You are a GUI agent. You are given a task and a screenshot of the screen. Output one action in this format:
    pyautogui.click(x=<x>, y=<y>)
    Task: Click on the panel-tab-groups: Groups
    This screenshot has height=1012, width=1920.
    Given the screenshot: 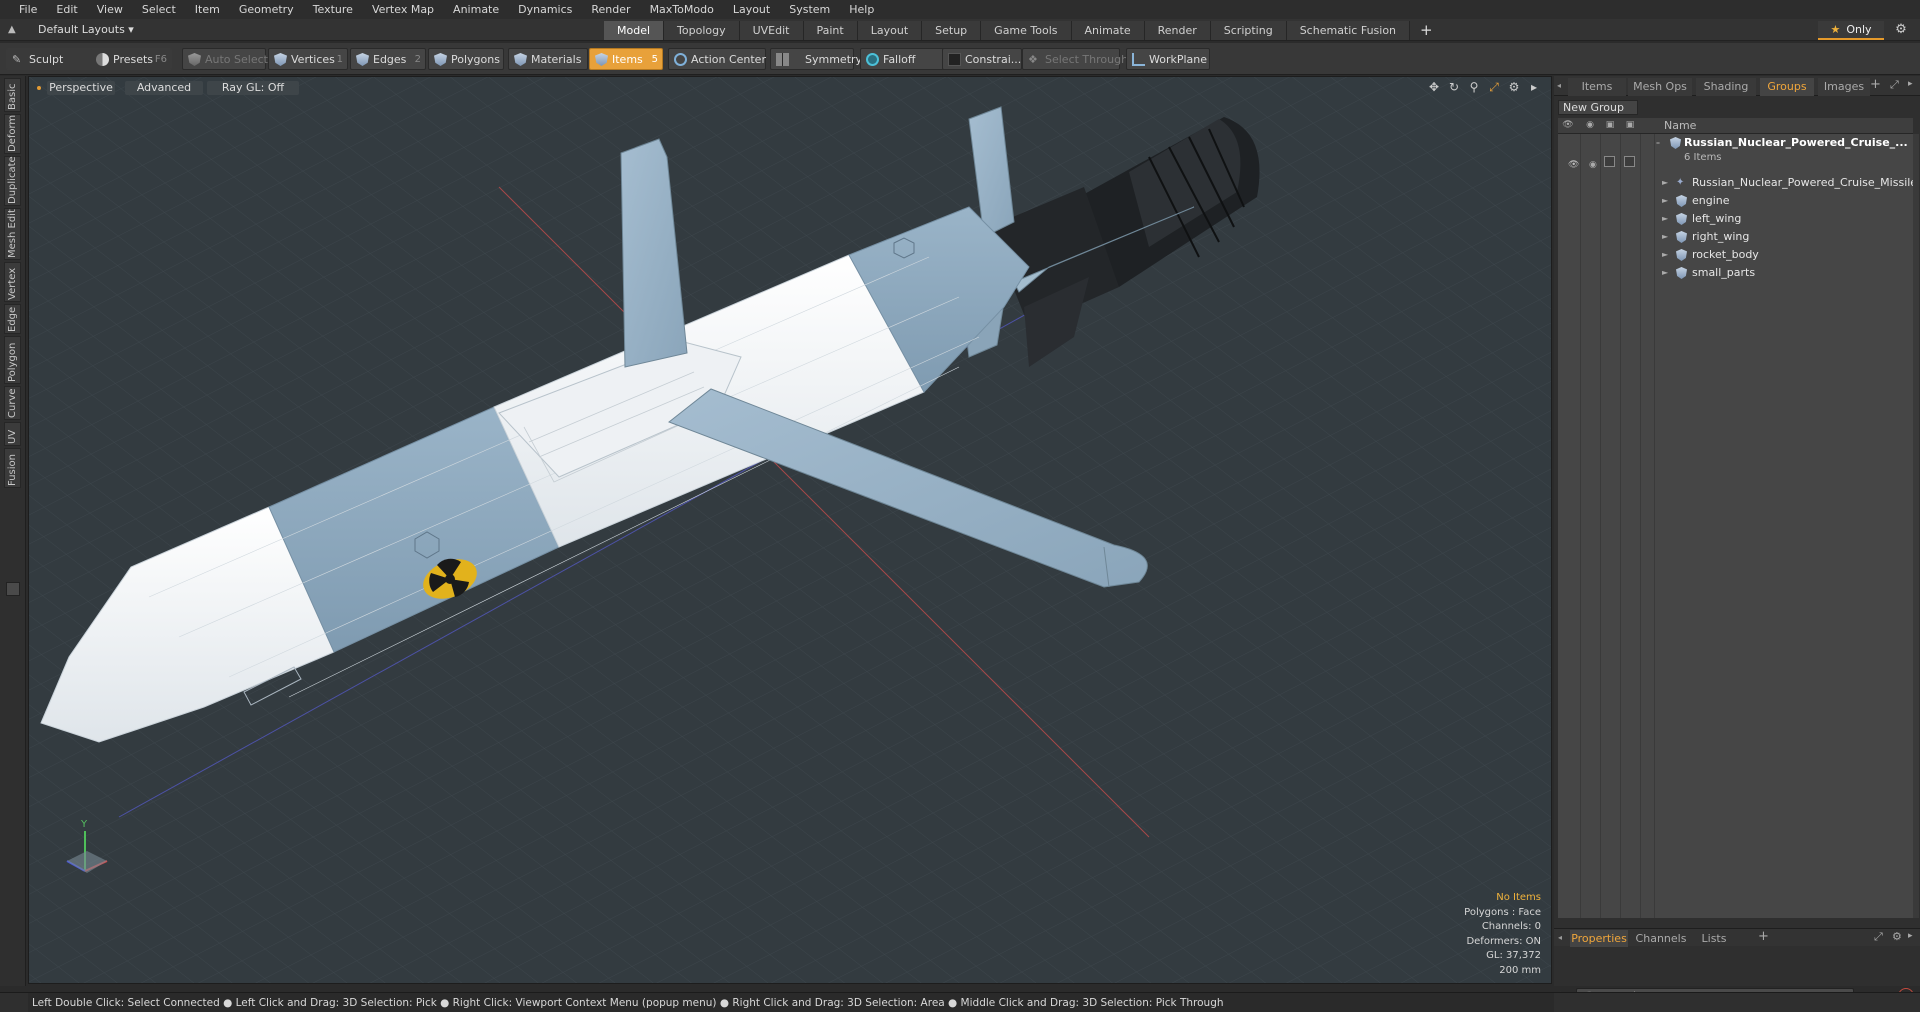 What is the action you would take?
    pyautogui.click(x=1787, y=87)
    